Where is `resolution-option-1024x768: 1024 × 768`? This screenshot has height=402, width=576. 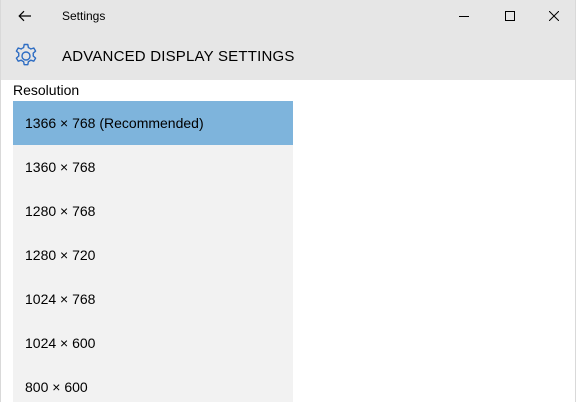
resolution-option-1024x768: 1024 × 768 is located at coordinates (153, 299).